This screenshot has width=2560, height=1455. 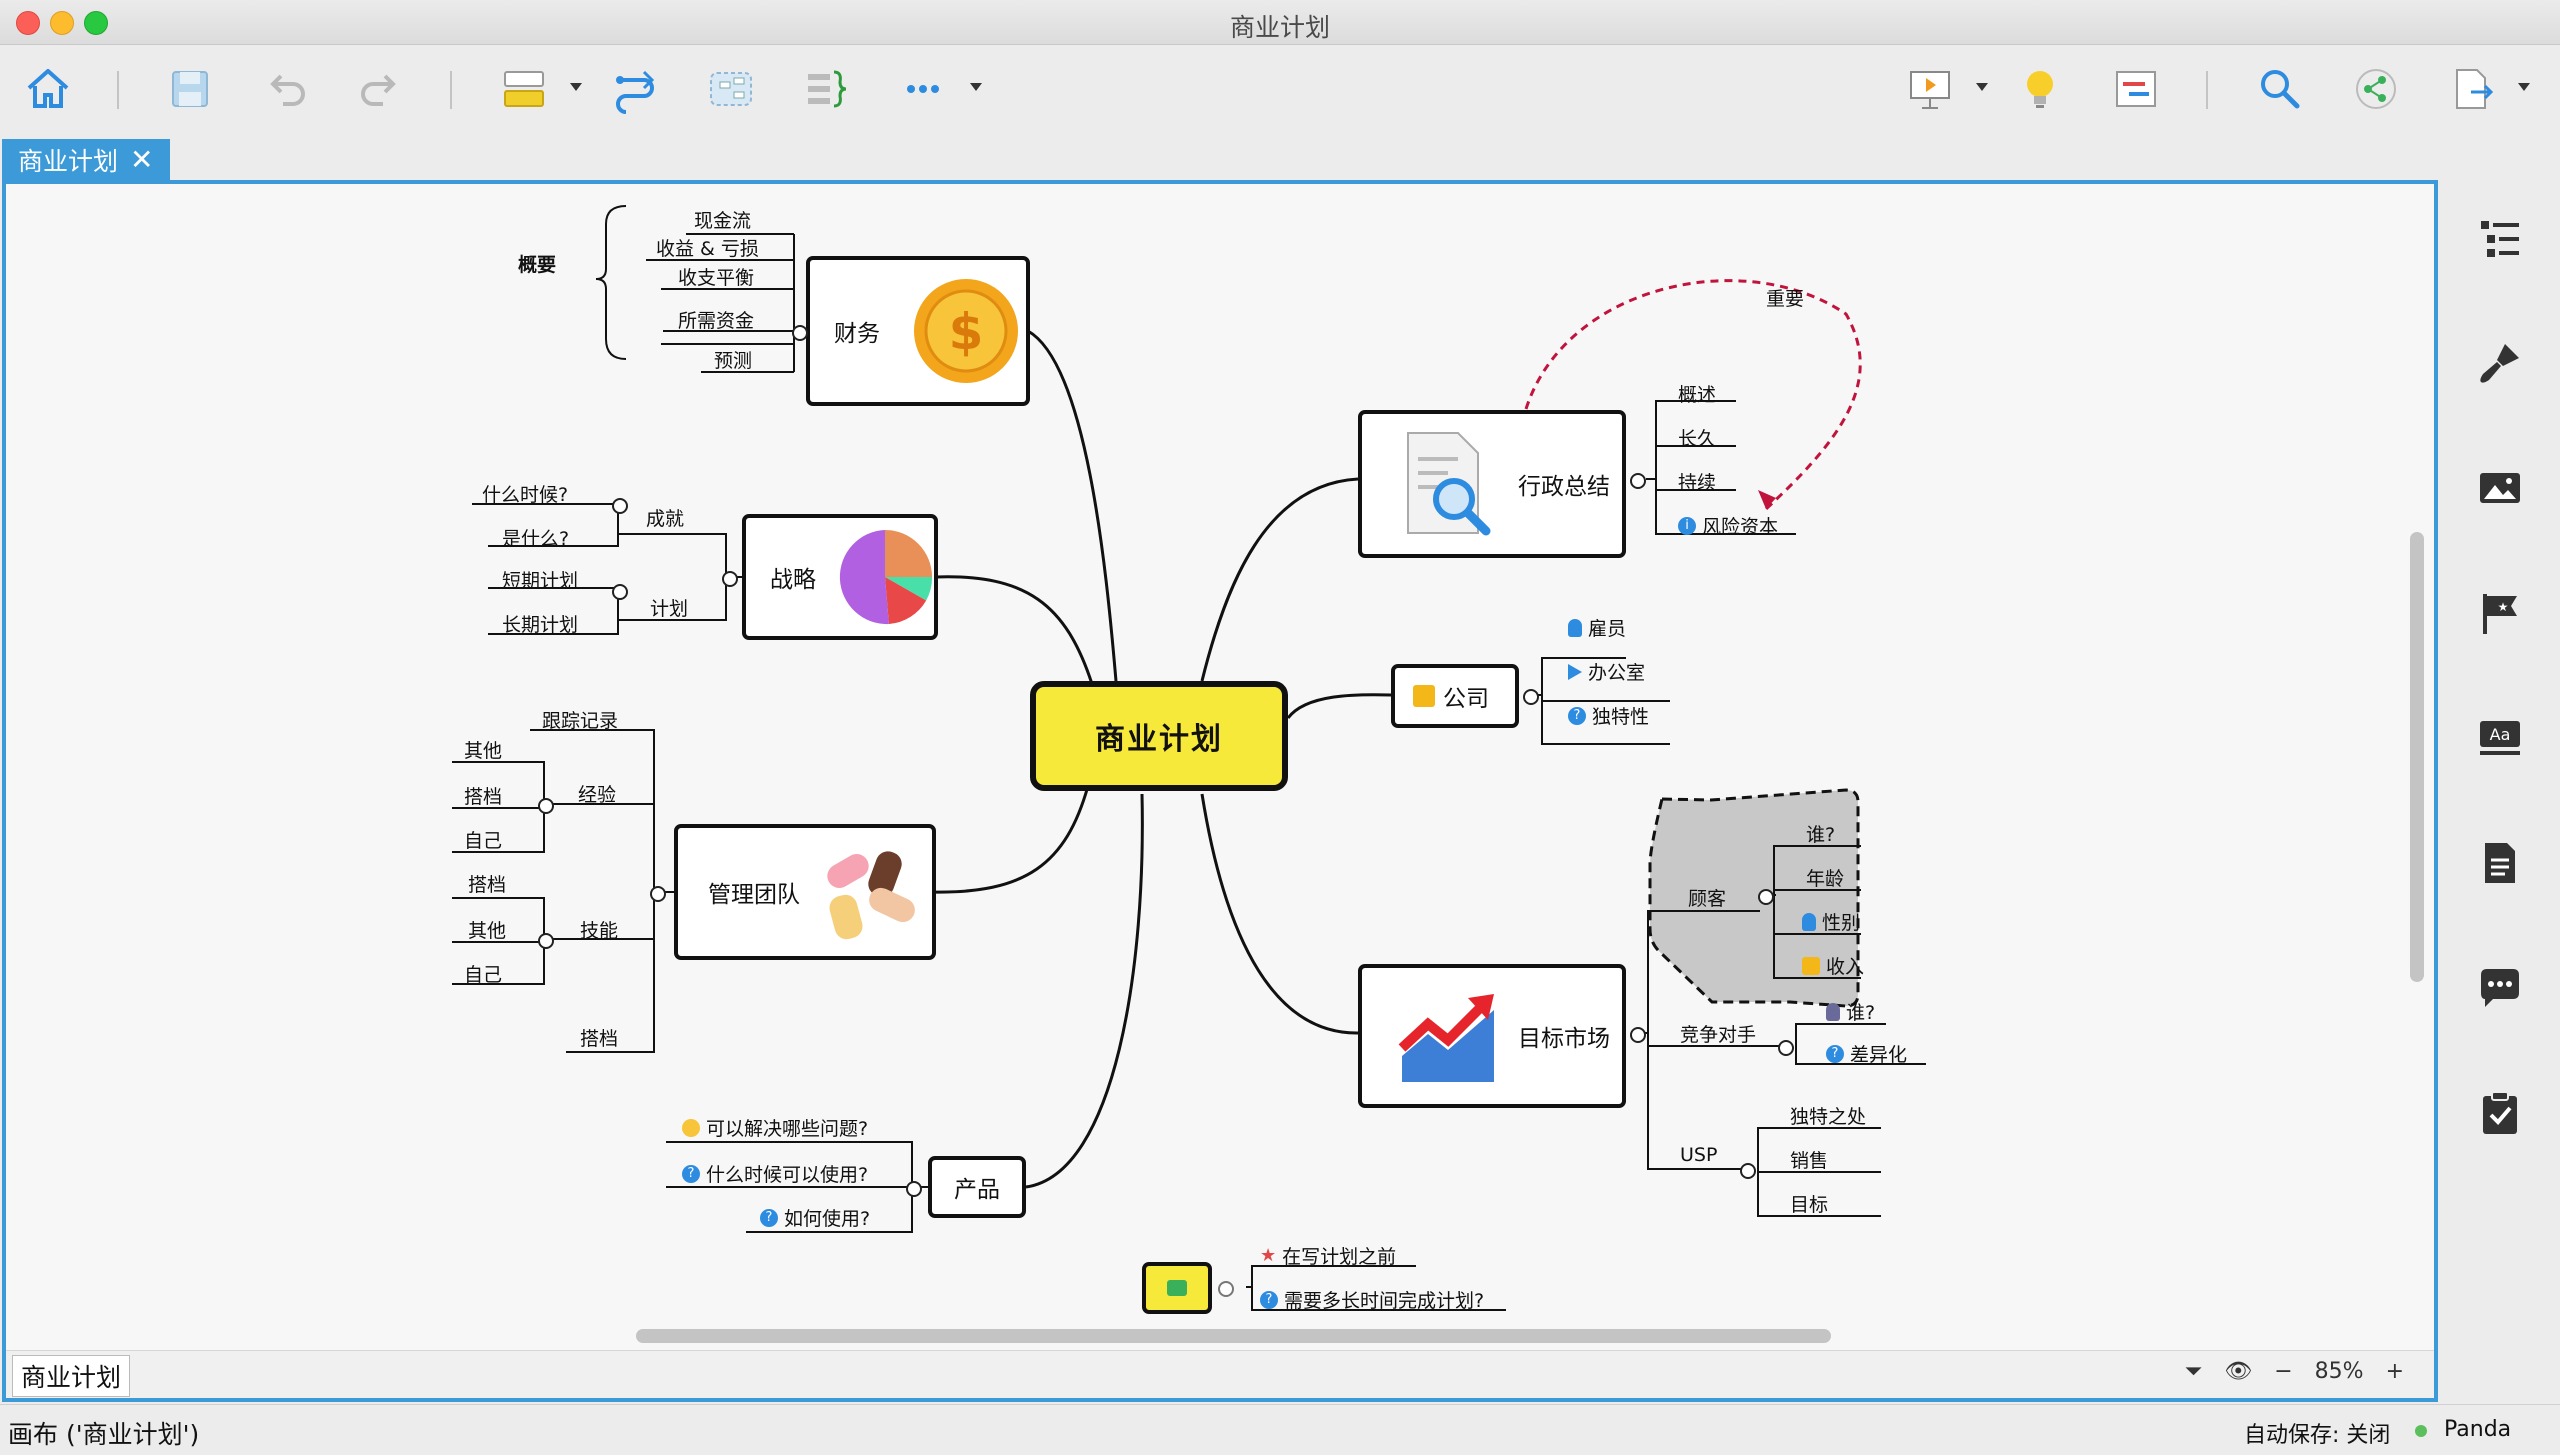 I want to click on topic-target-market: 目标市场, so click(x=1492, y=1036).